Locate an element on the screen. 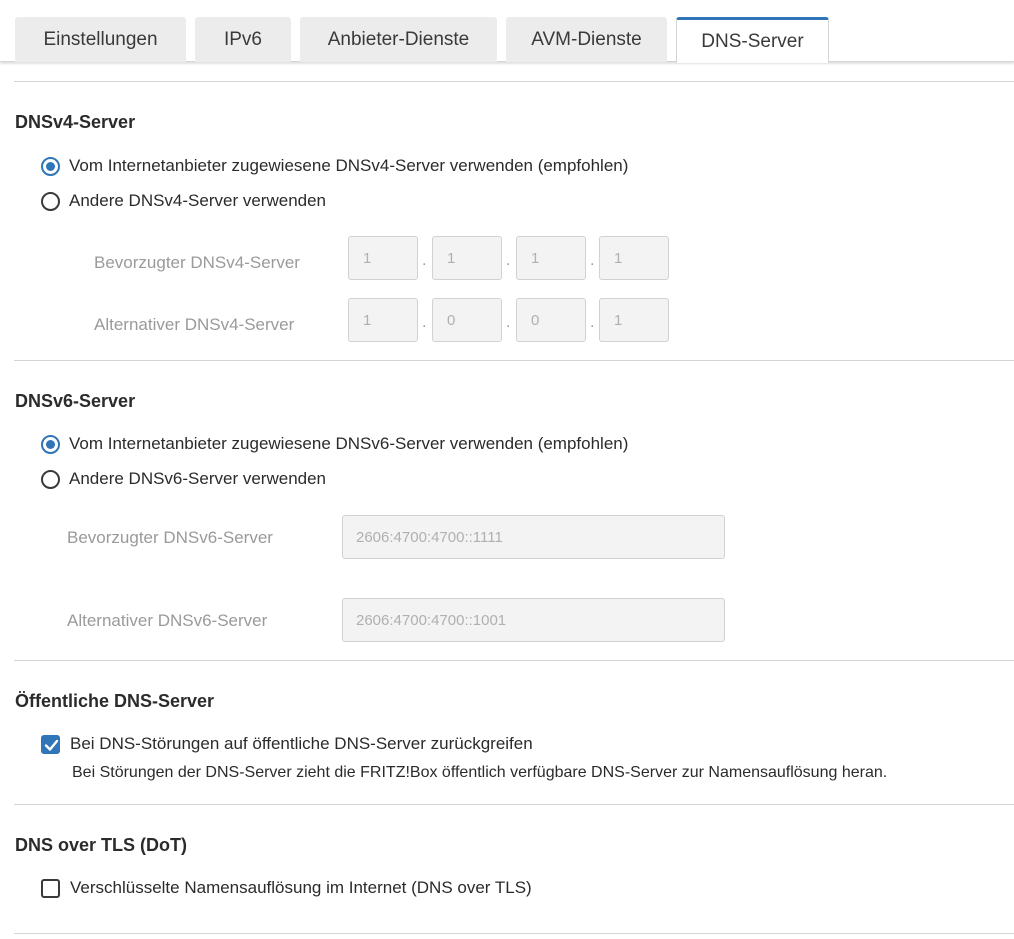 This screenshot has height=939, width=1014. dnsv4-alternative-octet-4: 1 is located at coordinates (634, 320).